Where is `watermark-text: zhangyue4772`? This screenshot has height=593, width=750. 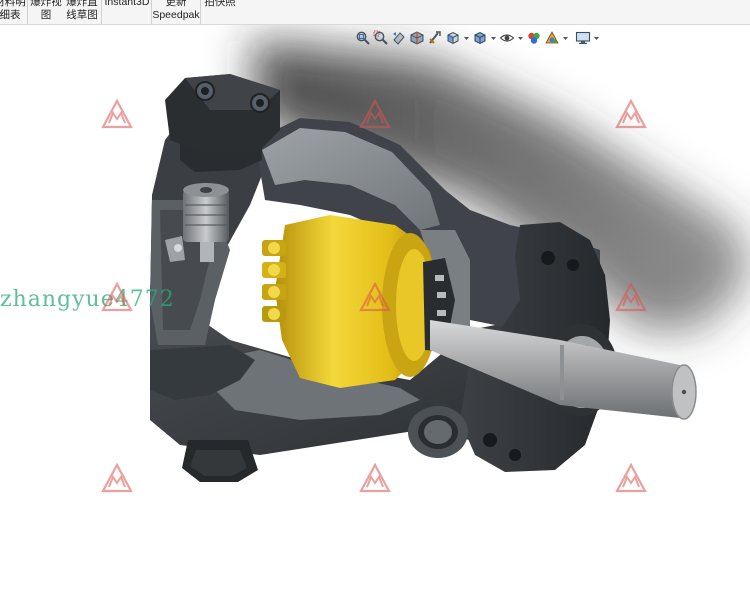 watermark-text: zhangyue4772 is located at coordinates (87, 299).